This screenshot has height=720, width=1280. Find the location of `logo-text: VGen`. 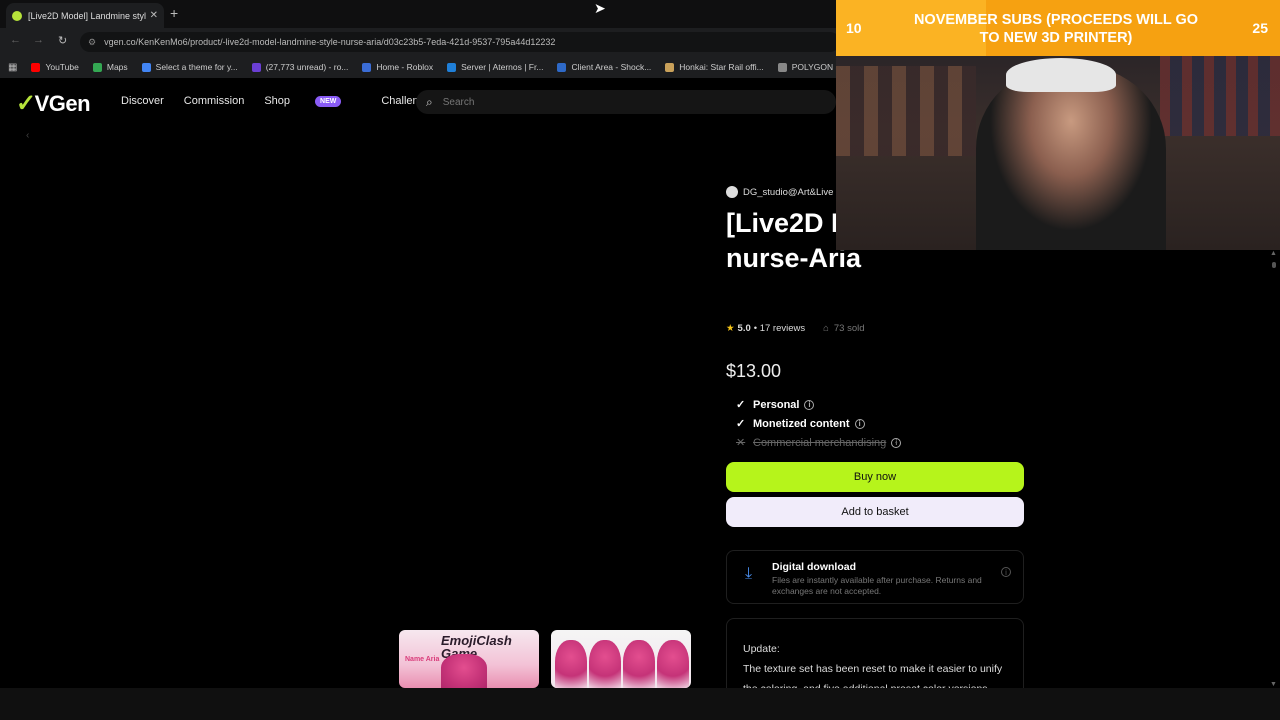

logo-text: VGen is located at coordinates (62, 103).